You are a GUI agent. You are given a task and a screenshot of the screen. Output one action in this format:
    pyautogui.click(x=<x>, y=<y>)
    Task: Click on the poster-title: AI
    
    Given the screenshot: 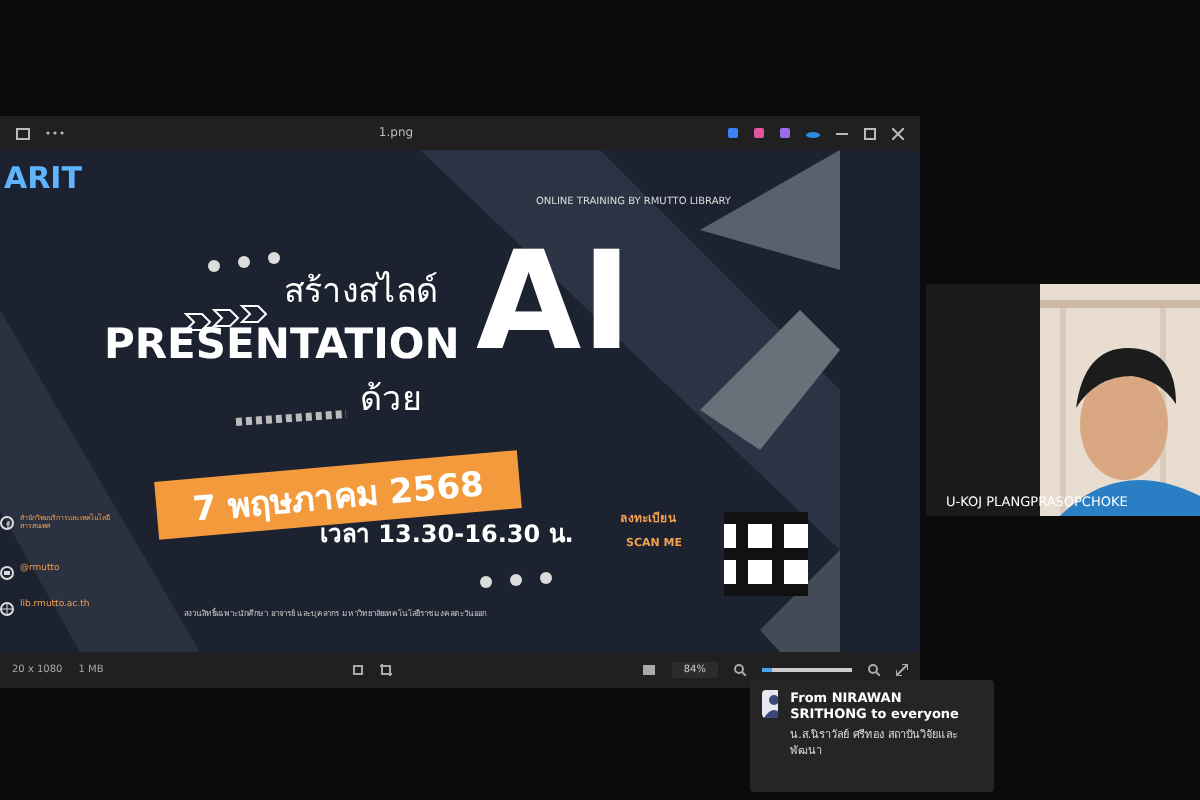 What is the action you would take?
    pyautogui.click(x=554, y=305)
    